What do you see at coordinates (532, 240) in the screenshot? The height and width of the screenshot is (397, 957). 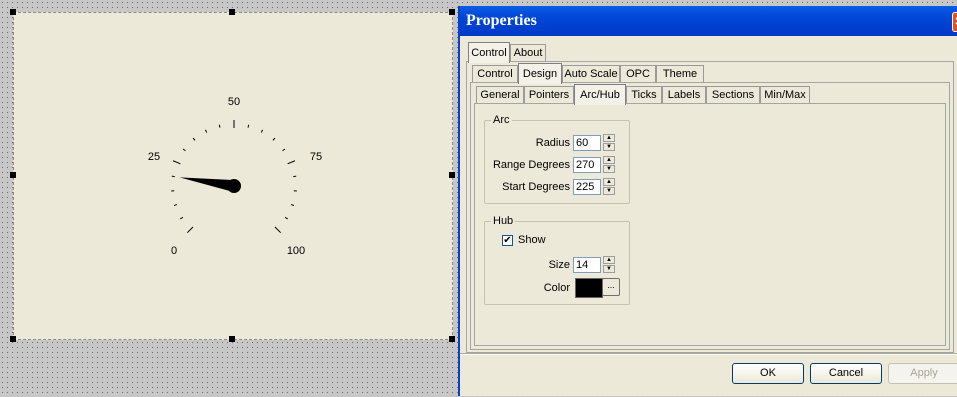 I see `show-label: Show` at bounding box center [532, 240].